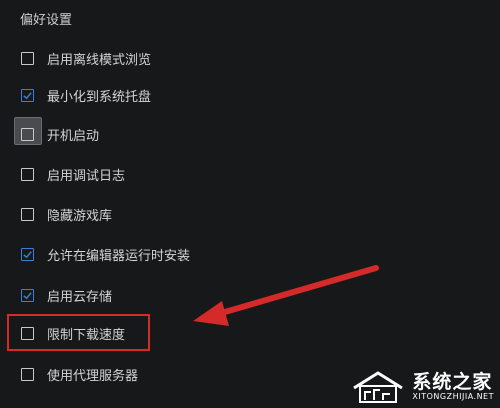  I want to click on watermark-house-logo-icon, so click(378, 387).